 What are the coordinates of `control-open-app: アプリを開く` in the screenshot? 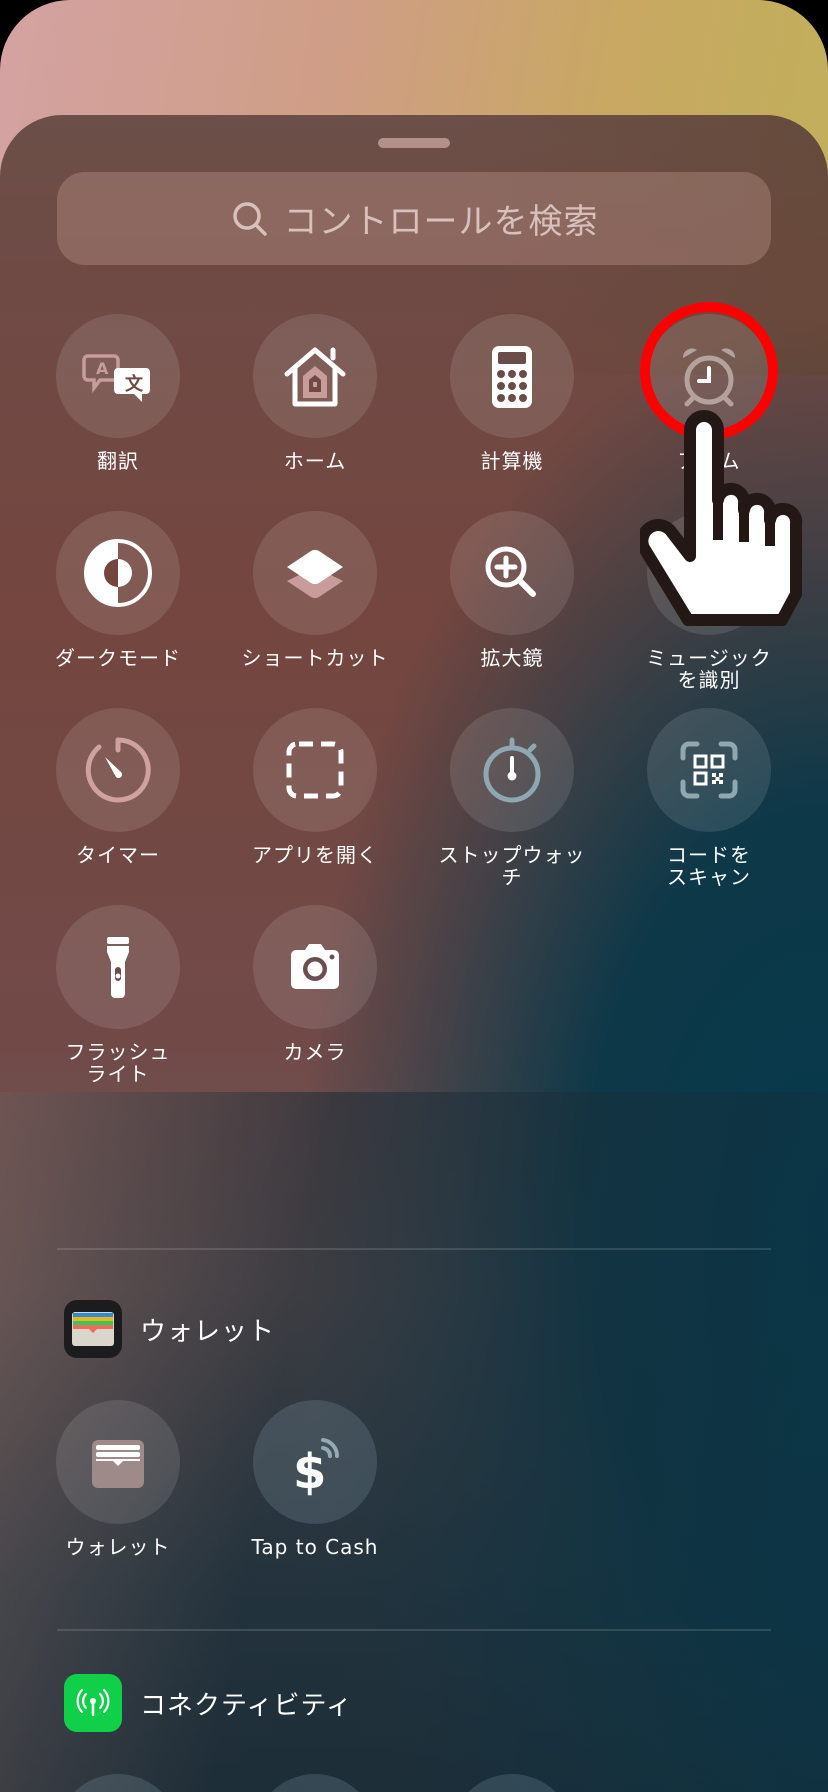 It's located at (315, 787).